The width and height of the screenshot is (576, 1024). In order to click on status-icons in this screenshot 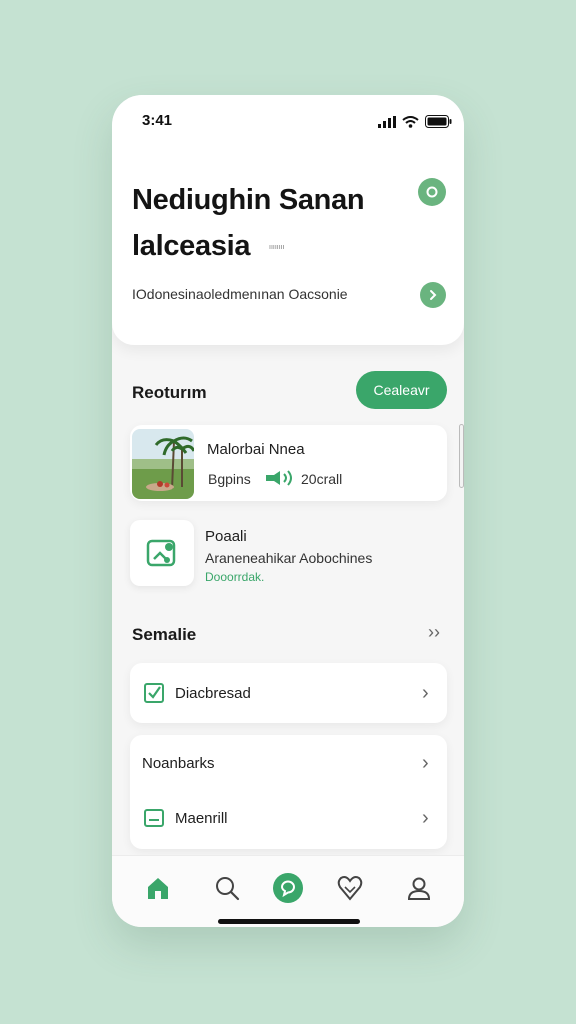, I will do `click(415, 124)`.